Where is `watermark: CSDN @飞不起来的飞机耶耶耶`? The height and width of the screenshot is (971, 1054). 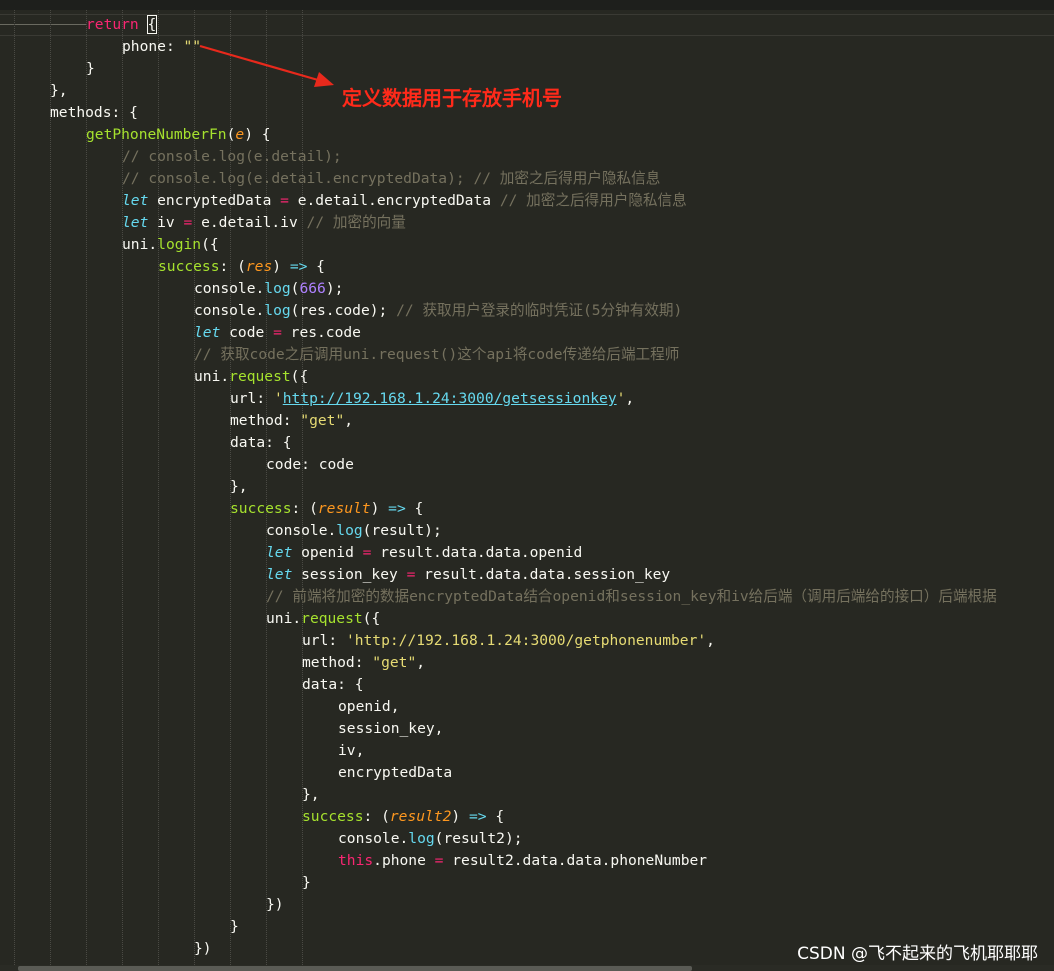
watermark: CSDN @飞不起来的飞机耶耶耶 is located at coordinates (917, 954).